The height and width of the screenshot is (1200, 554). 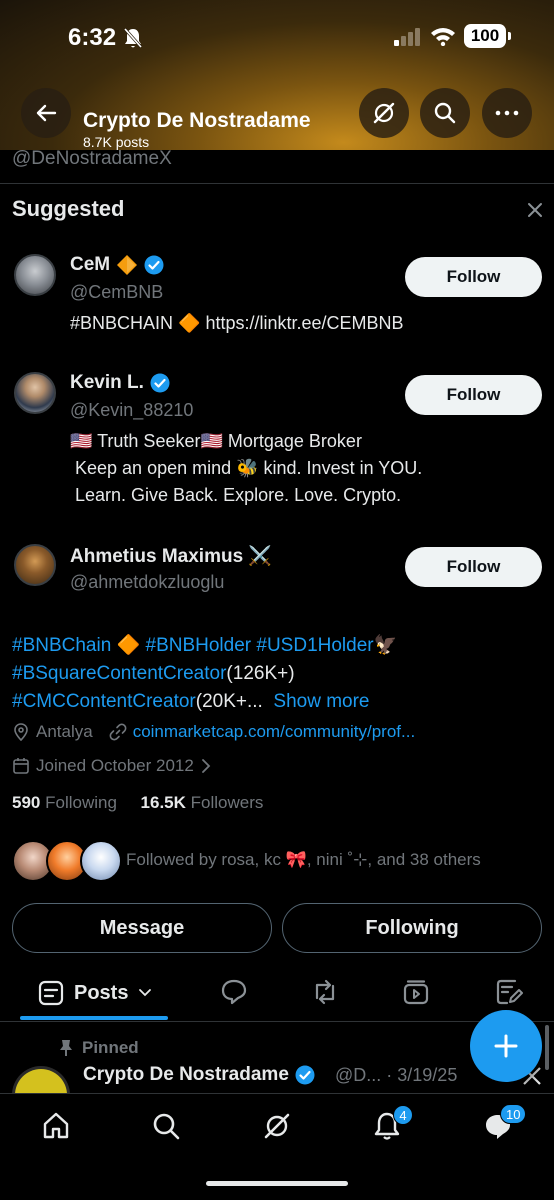 What do you see at coordinates (416, 992) in the screenshot?
I see `media-tab-icon` at bounding box center [416, 992].